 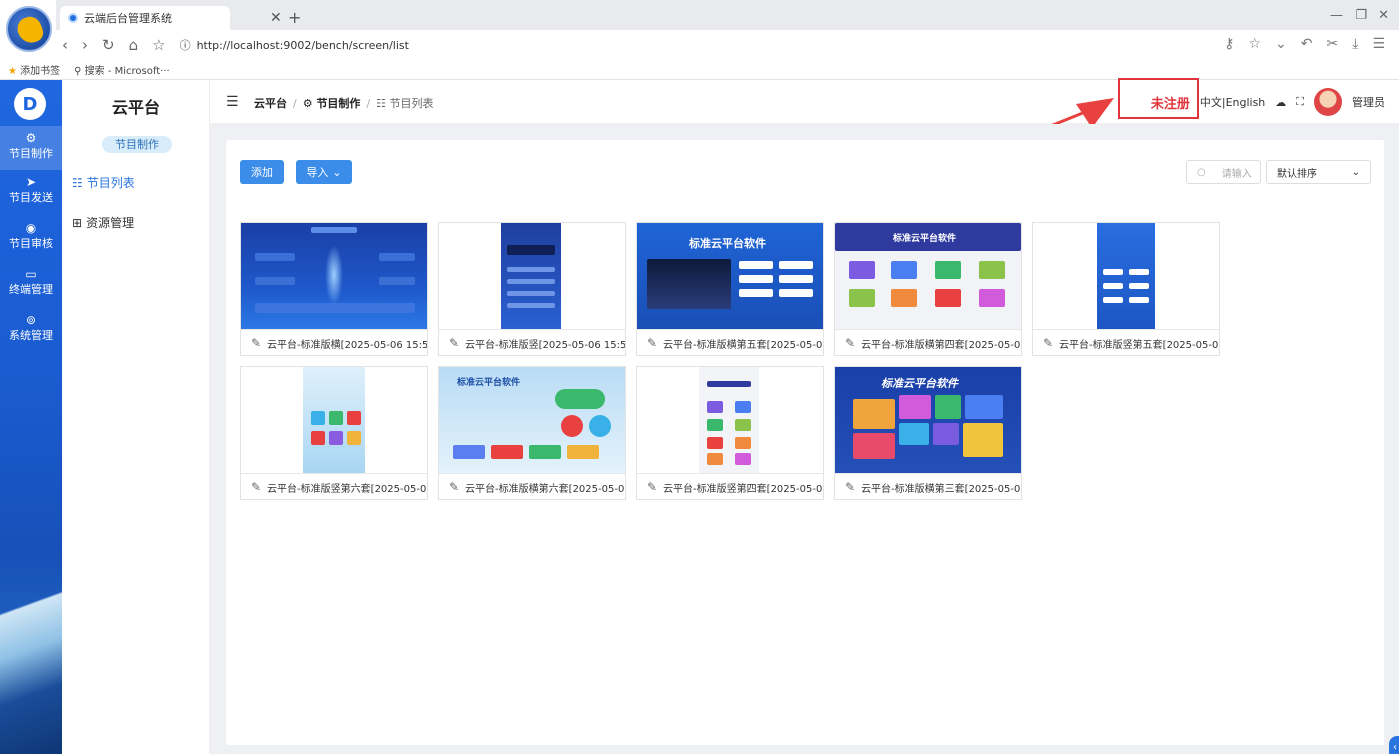 What do you see at coordinates (103, 182) in the screenshot?
I see `subnav-item-program-list: ☷ 节目列表` at bounding box center [103, 182].